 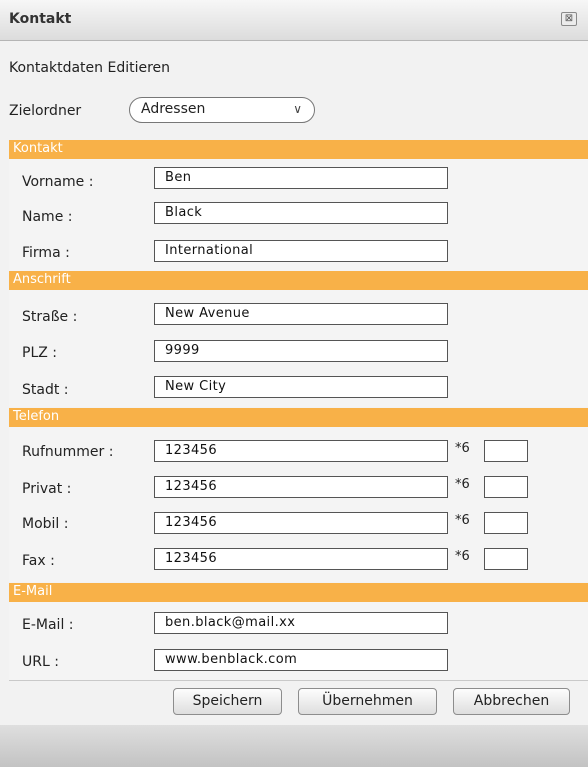 I want to click on folder-select-value: Adressen, so click(x=173, y=109).